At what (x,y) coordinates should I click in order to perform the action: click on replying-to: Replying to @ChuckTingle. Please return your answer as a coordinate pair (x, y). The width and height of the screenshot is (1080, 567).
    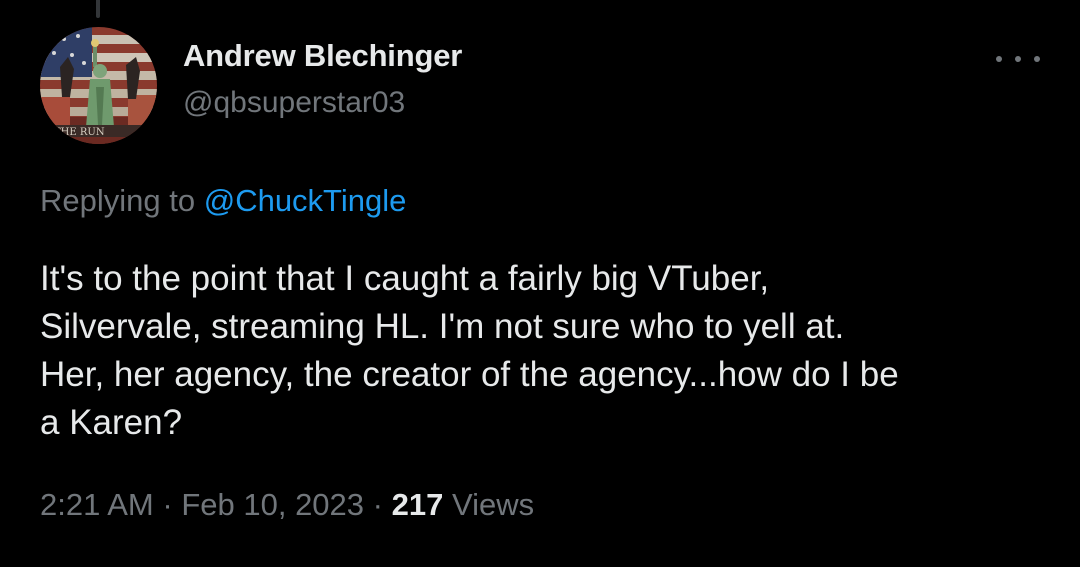
    Looking at the image, I should click on (223, 201).